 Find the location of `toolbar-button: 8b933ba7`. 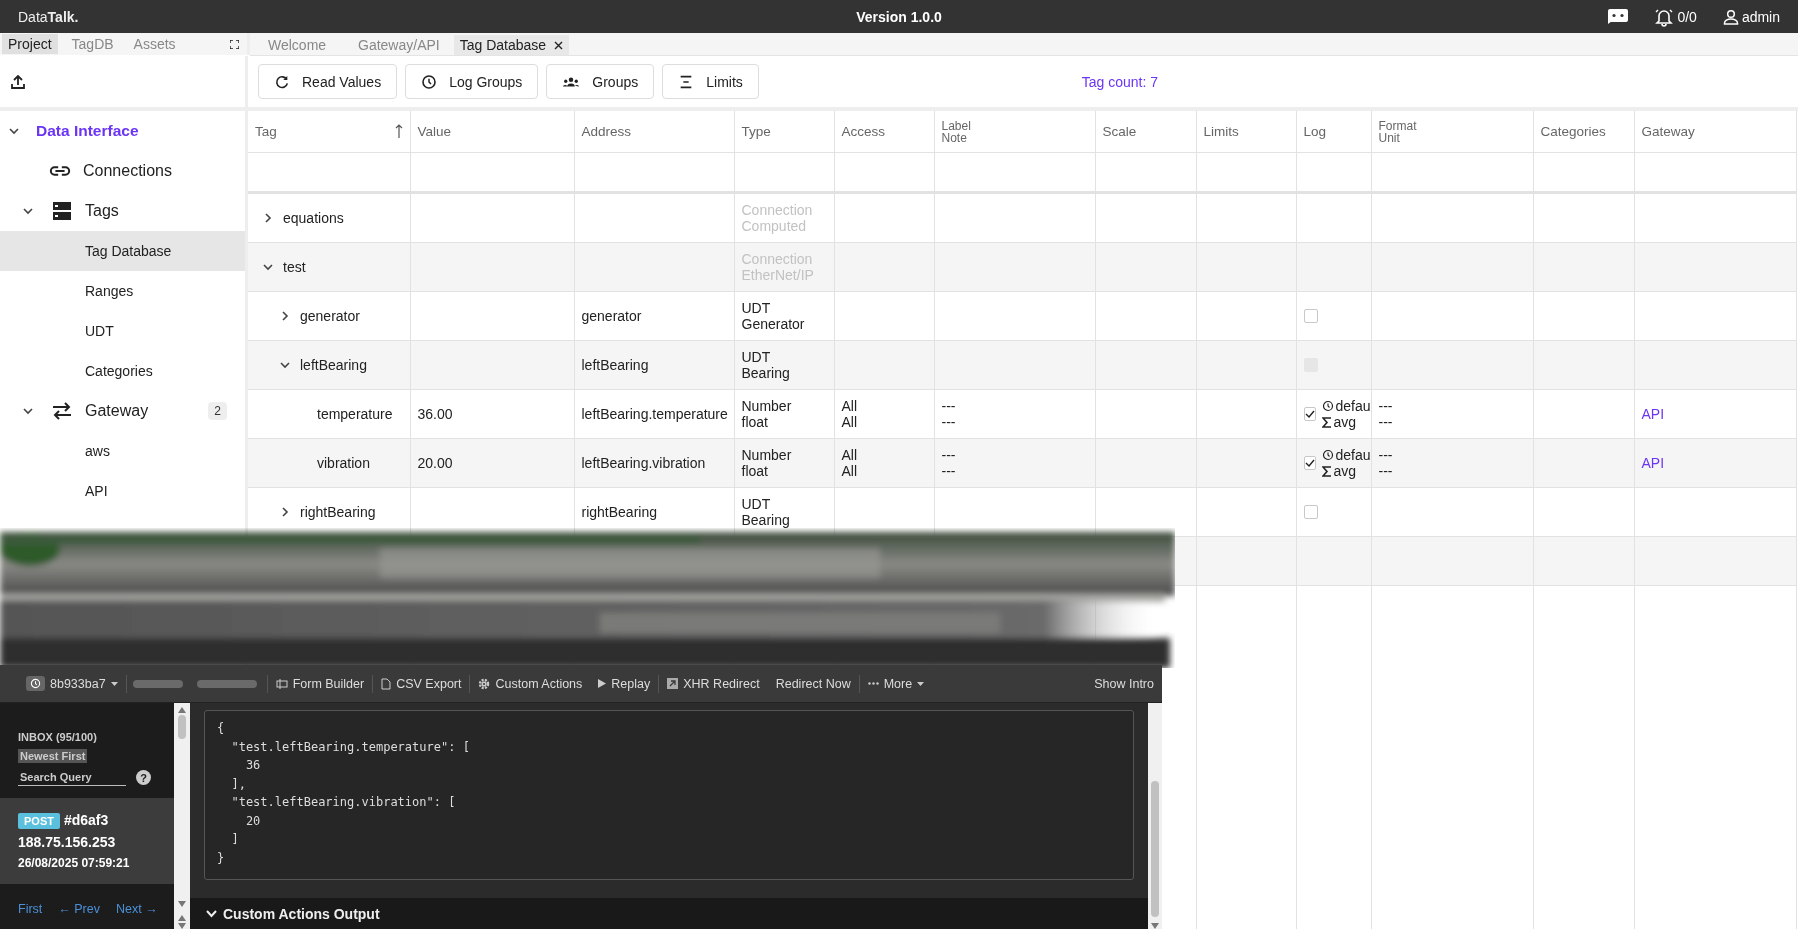

toolbar-button: 8b933ba7 is located at coordinates (72, 683).